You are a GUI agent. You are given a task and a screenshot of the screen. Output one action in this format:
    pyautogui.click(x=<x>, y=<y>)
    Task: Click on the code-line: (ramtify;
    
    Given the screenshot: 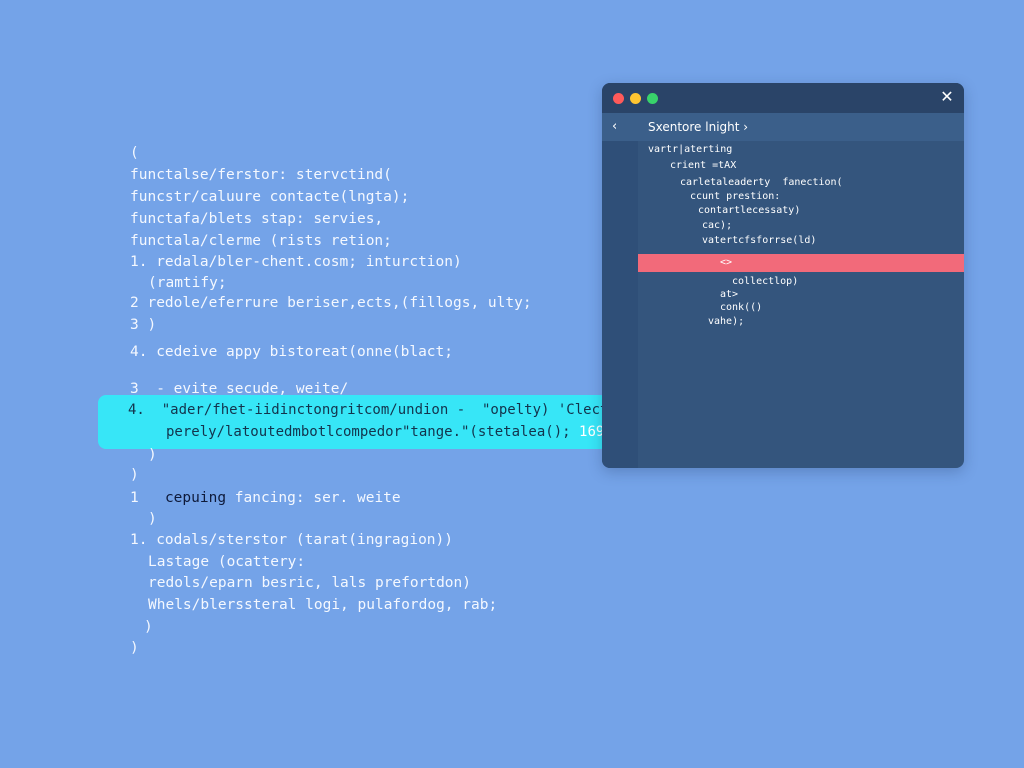 What is the action you would take?
    pyautogui.click(x=187, y=283)
    